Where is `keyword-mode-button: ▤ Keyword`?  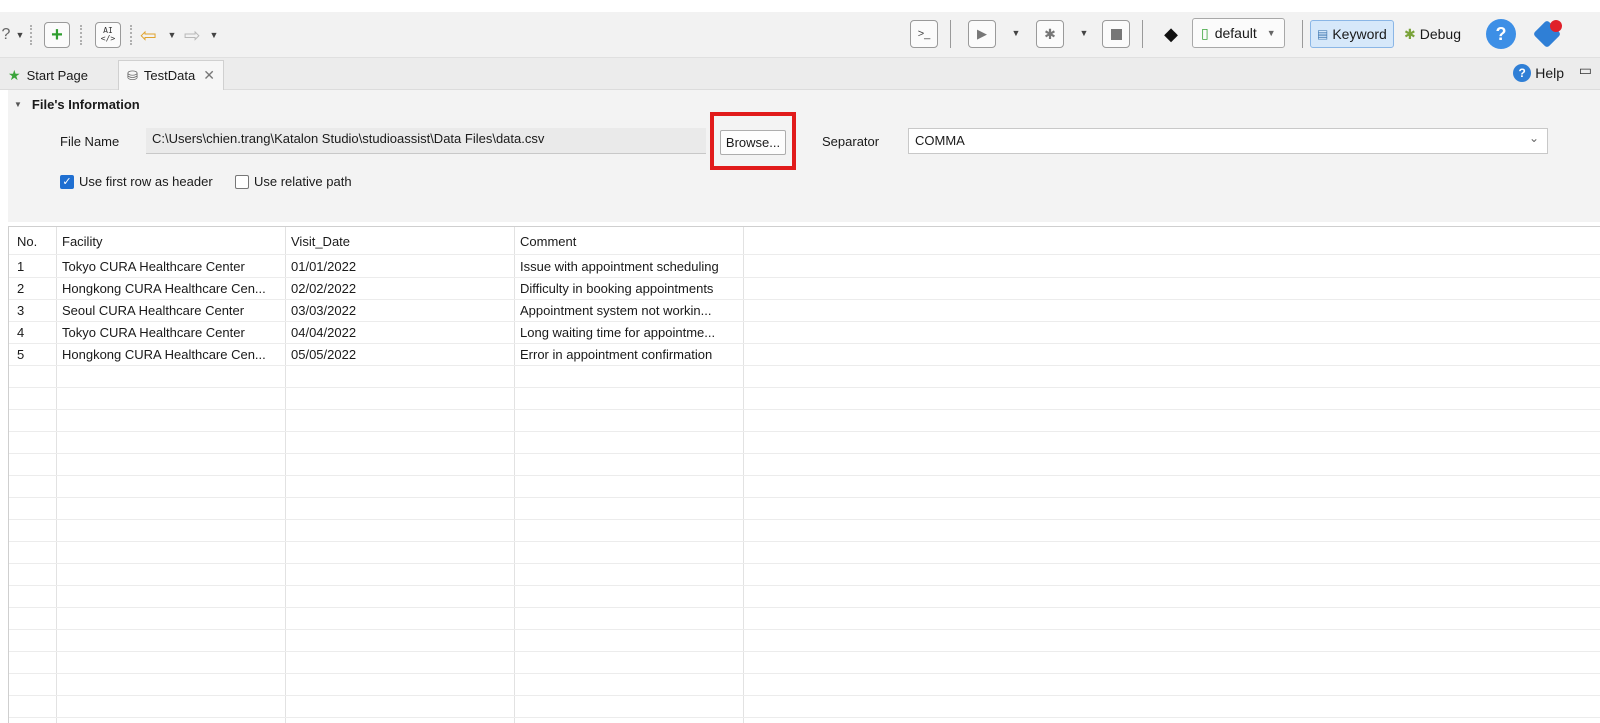 keyword-mode-button: ▤ Keyword is located at coordinates (1352, 34).